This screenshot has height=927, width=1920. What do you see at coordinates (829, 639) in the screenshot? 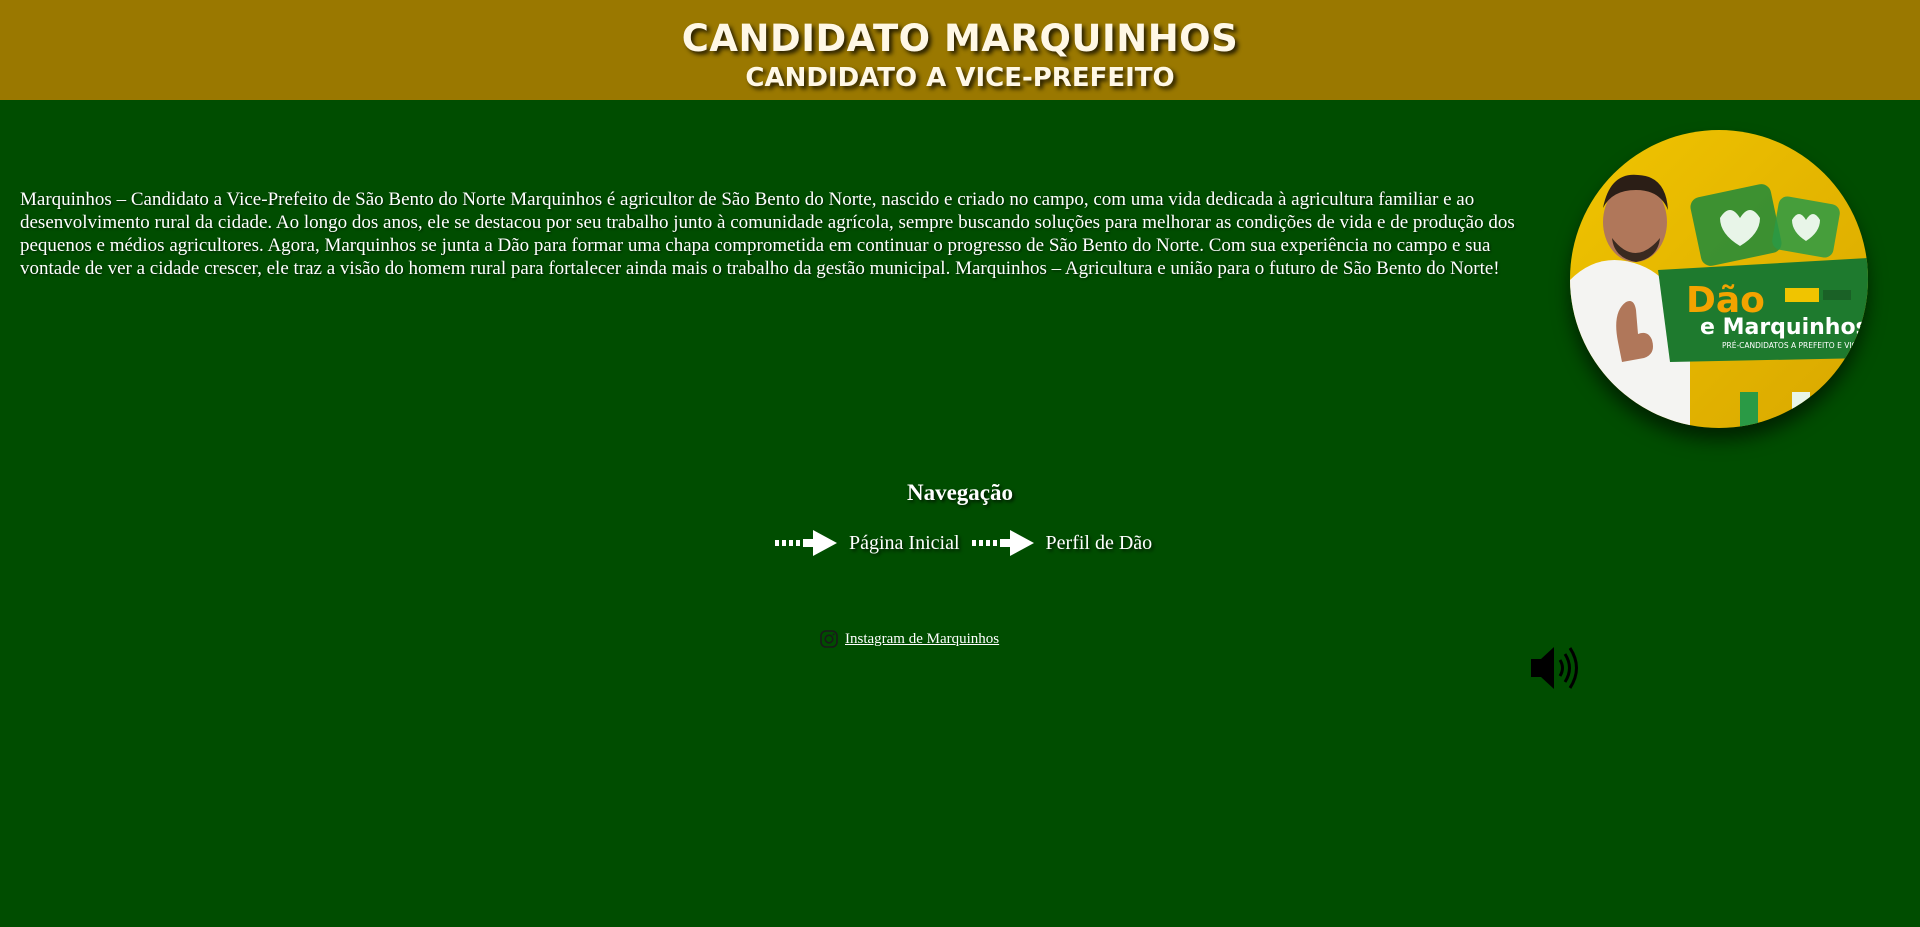
I see `instagram-icon` at bounding box center [829, 639].